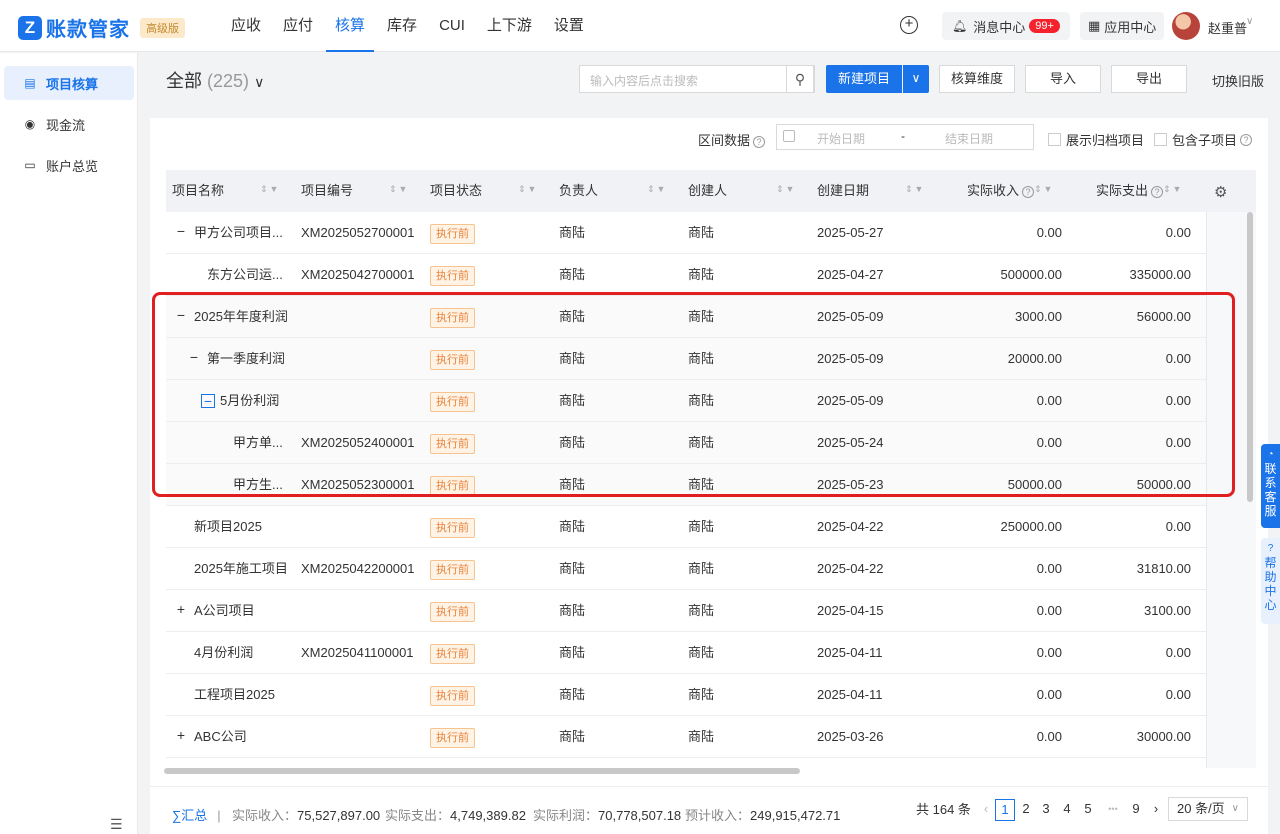  I want to click on page-4: 4, so click(1067, 810).